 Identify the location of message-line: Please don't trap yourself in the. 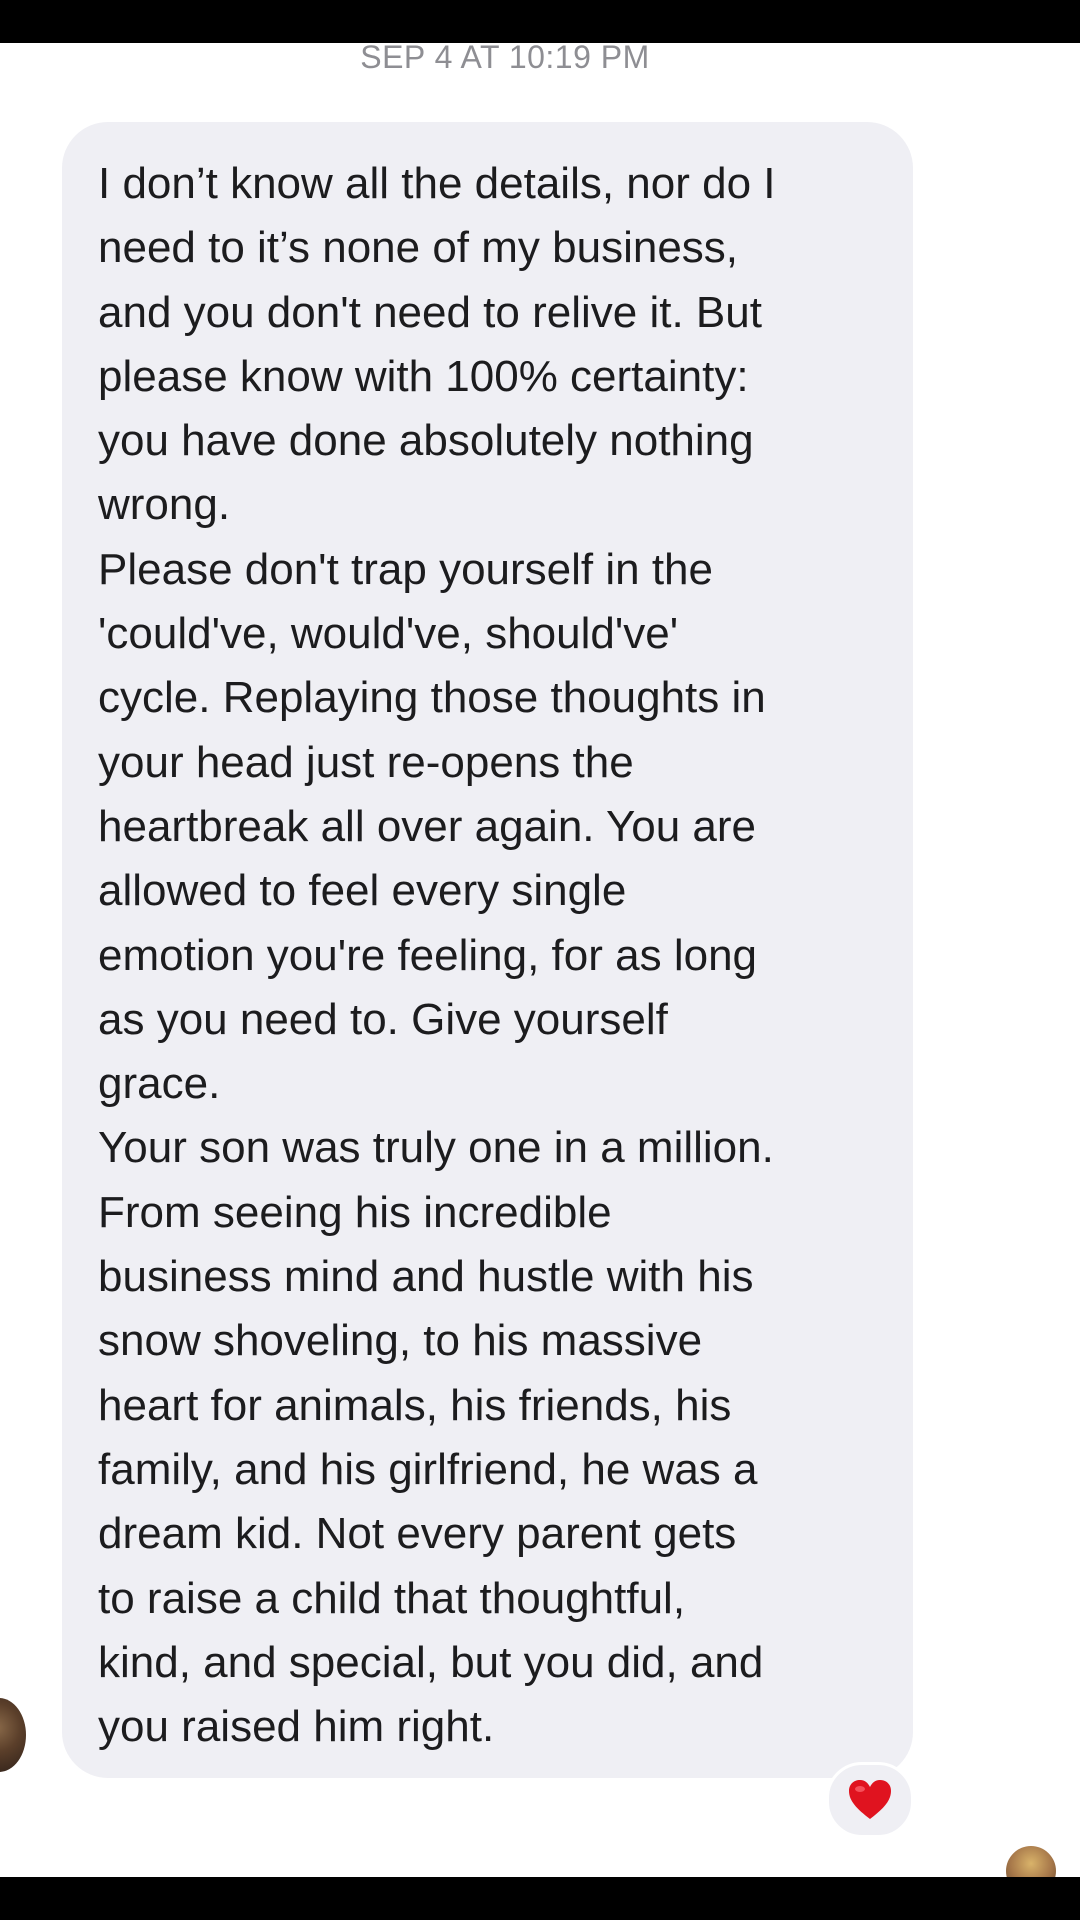
(405, 569).